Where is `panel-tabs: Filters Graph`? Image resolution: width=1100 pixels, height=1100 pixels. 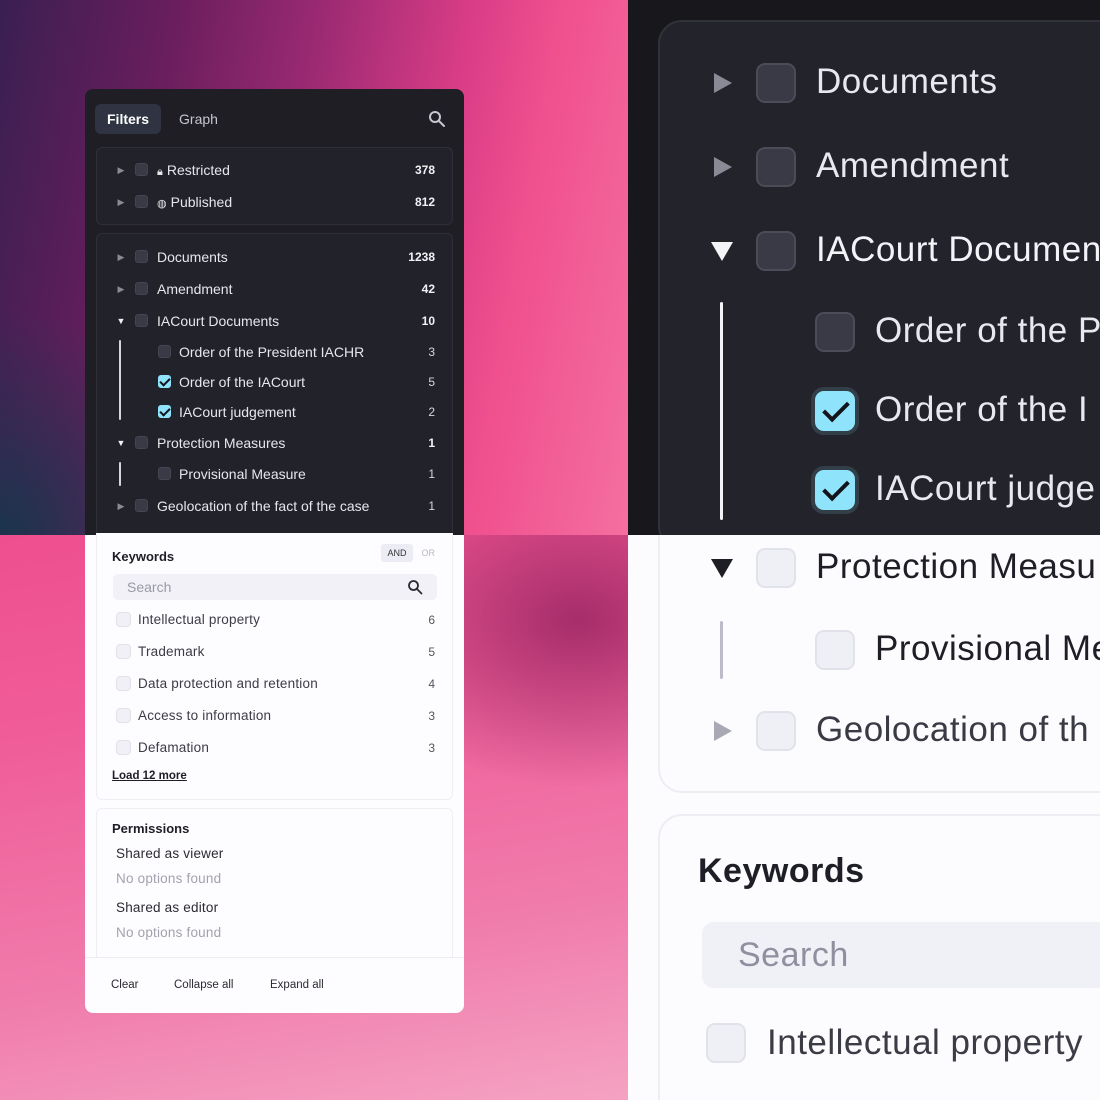 panel-tabs: Filters Graph is located at coordinates (162, 119).